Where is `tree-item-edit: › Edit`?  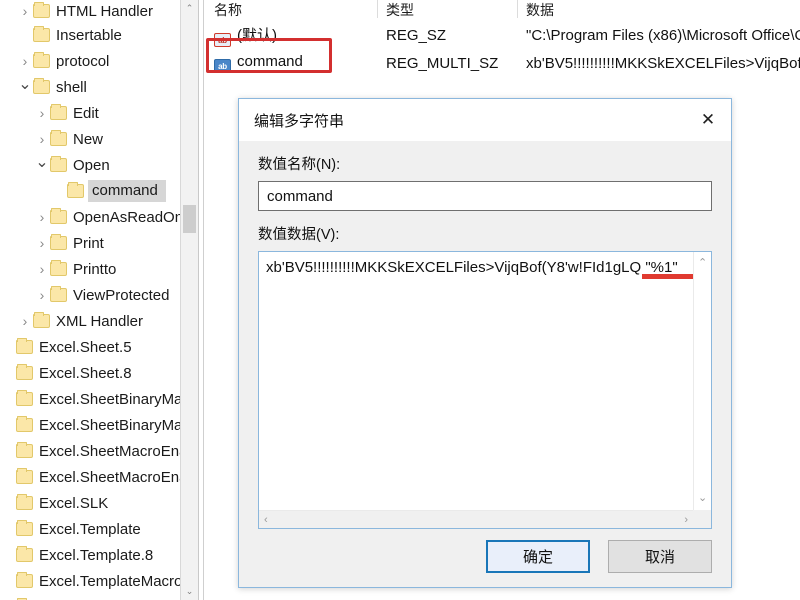
tree-item-edit: › Edit is located at coordinates (90, 113).